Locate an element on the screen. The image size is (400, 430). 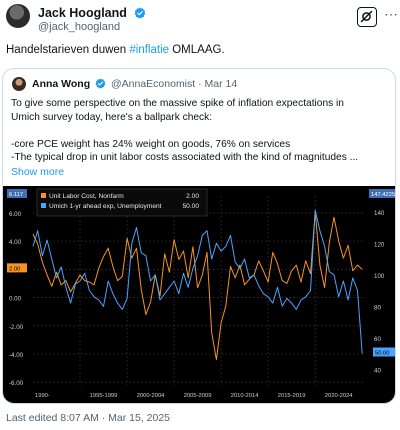
x-tick-label: 2005-2009 is located at coordinates (198, 396).